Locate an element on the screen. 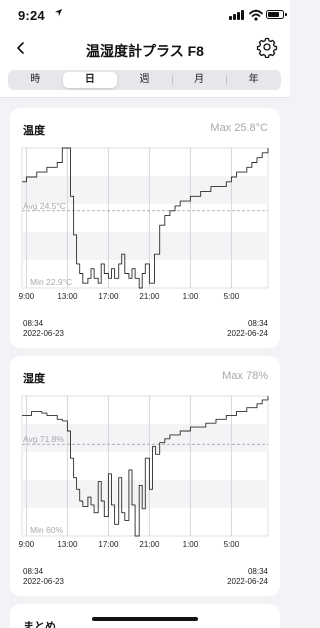  period-selector-bar: 時 日 週 月 年 is located at coordinates (145, 83).